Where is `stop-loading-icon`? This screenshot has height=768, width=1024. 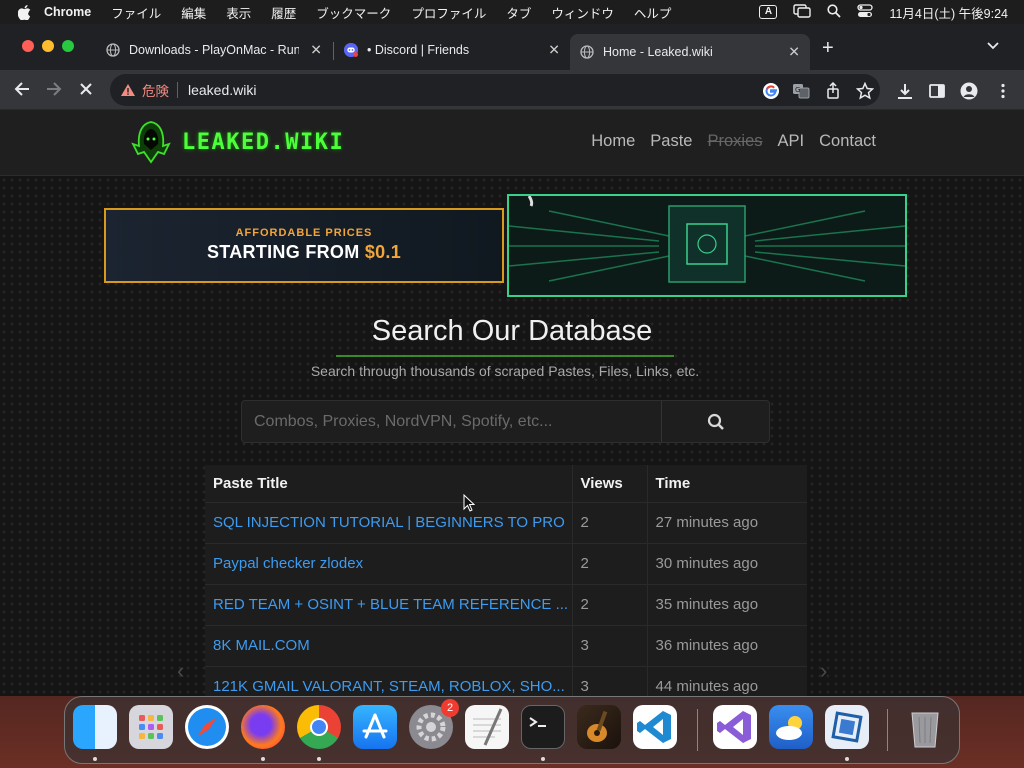
stop-loading-icon is located at coordinates (86, 90).